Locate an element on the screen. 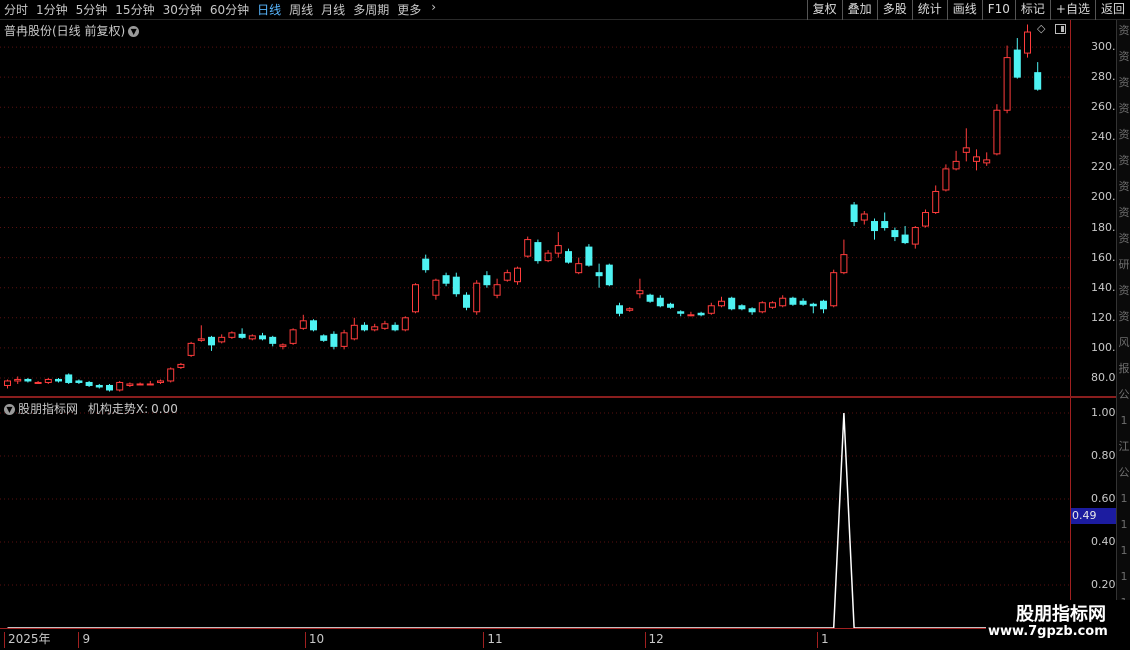 The image size is (1130, 650). side-strip-glyph: 报 is located at coordinates (1123, 369).